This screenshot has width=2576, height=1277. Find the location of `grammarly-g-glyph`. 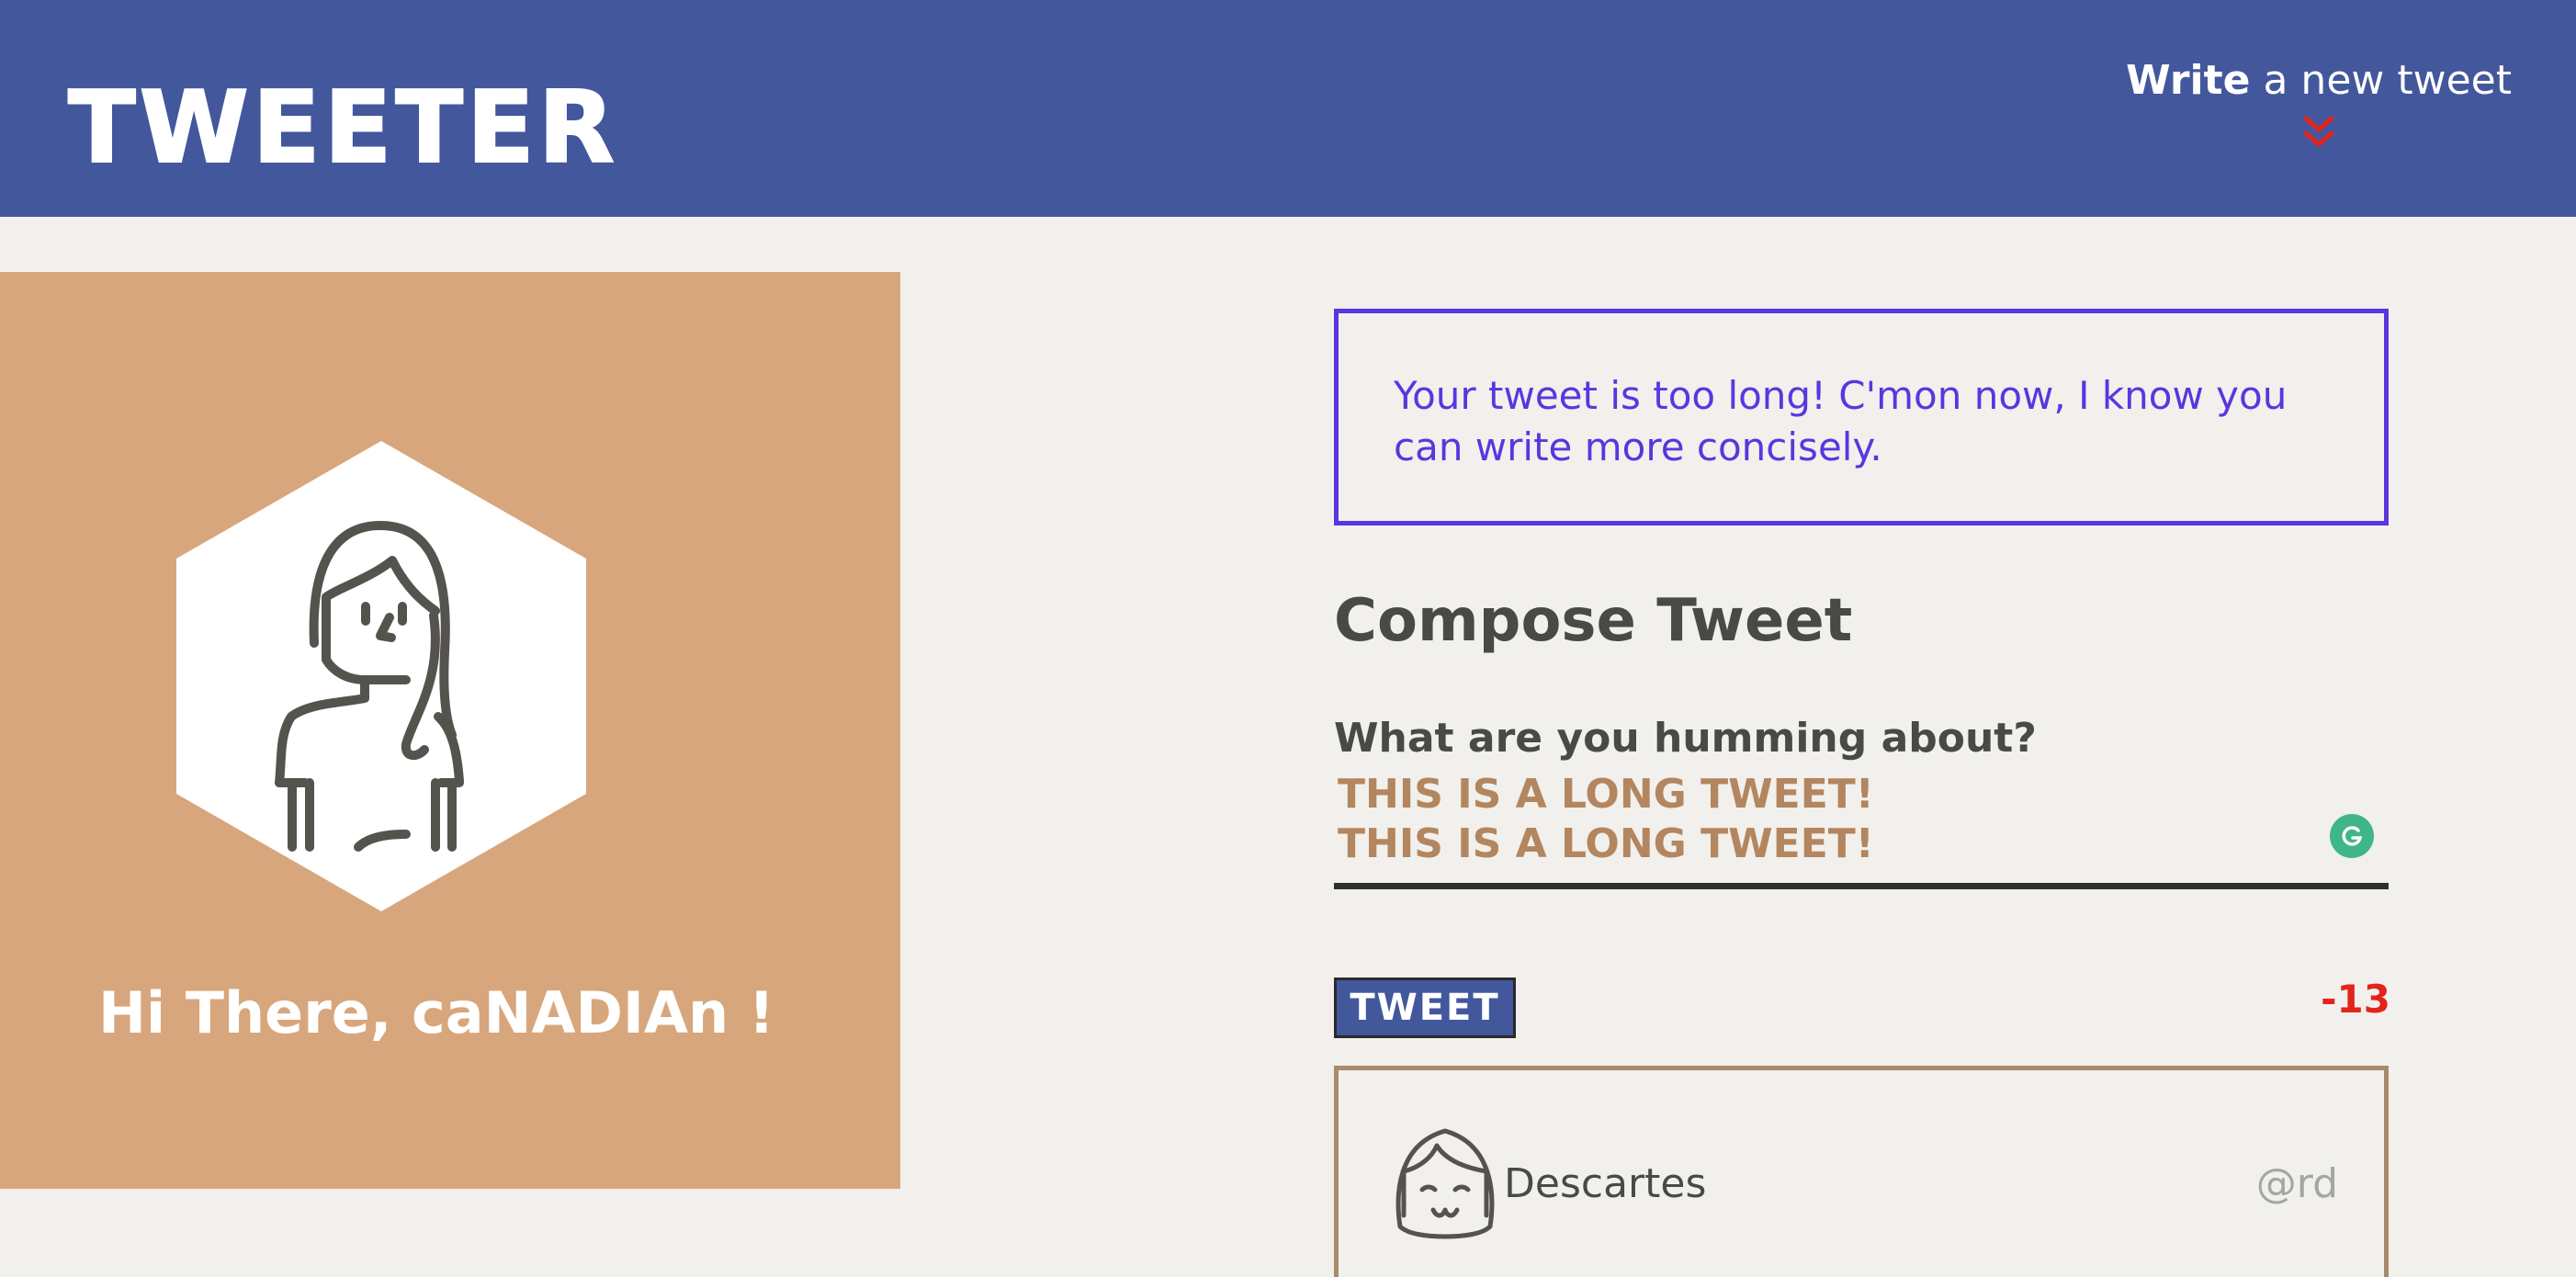

grammarly-g-glyph is located at coordinates (2352, 836).